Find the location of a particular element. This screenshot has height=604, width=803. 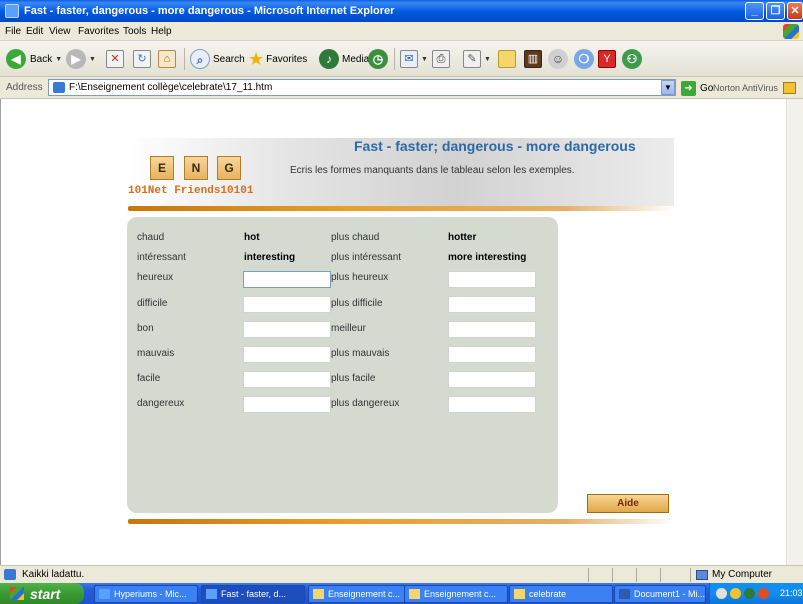

edit-page-button: ✎ ▼ is located at coordinates (477, 59).